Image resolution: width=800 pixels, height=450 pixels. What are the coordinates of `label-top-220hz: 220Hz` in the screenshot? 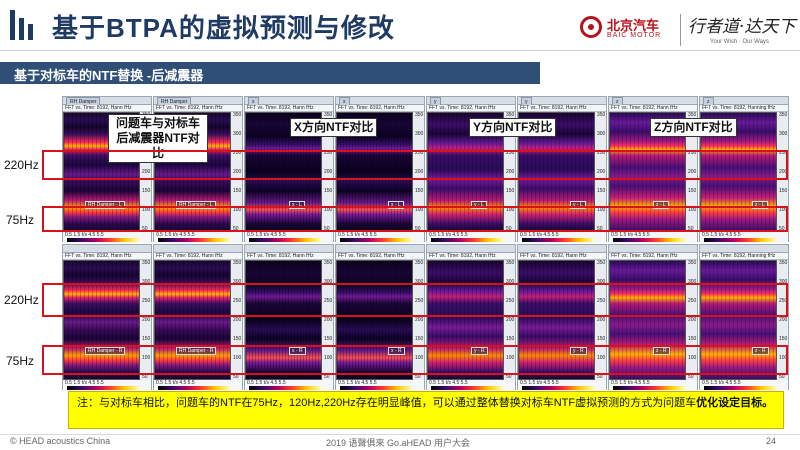 It's located at (21, 165).